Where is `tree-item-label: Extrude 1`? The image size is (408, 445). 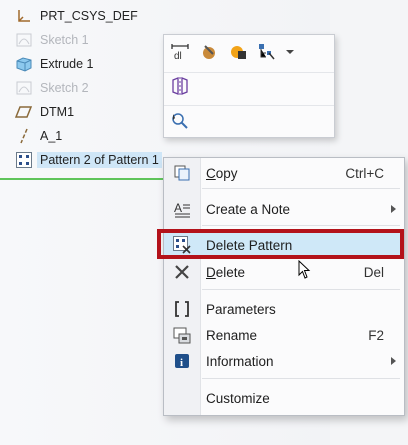 tree-item-label: Extrude 1 is located at coordinates (67, 64).